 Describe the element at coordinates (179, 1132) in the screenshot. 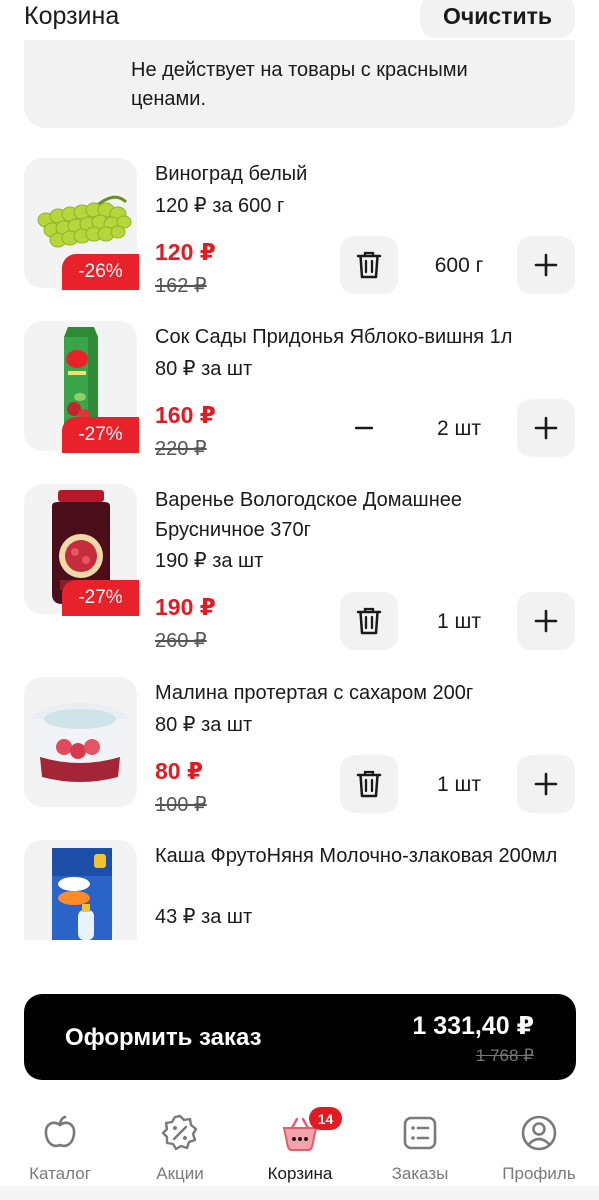

I see `discount-icon` at that location.